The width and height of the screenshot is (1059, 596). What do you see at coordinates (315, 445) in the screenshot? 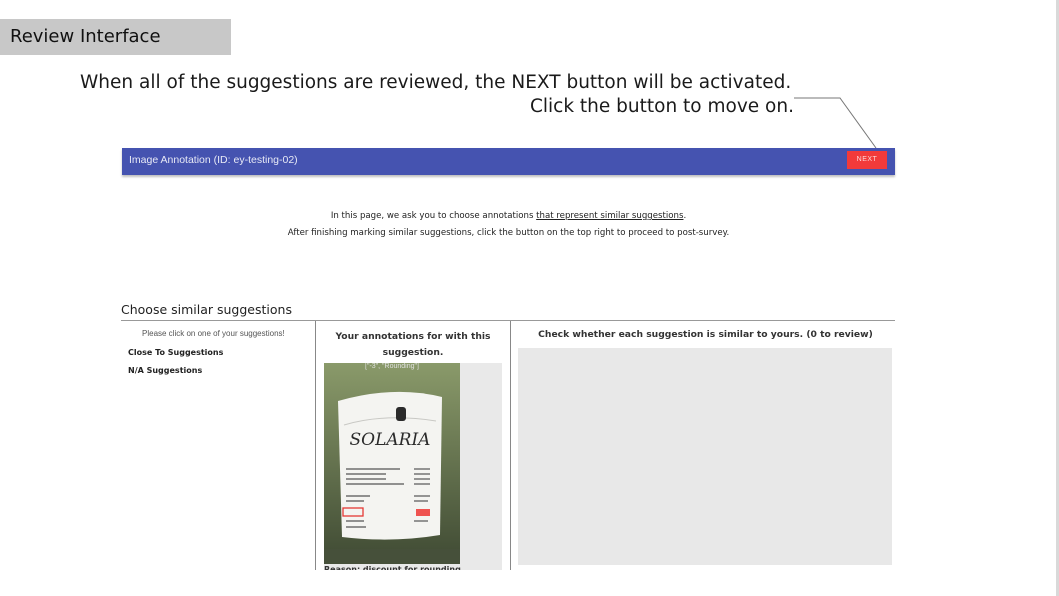
I see `column-divider-left` at bounding box center [315, 445].